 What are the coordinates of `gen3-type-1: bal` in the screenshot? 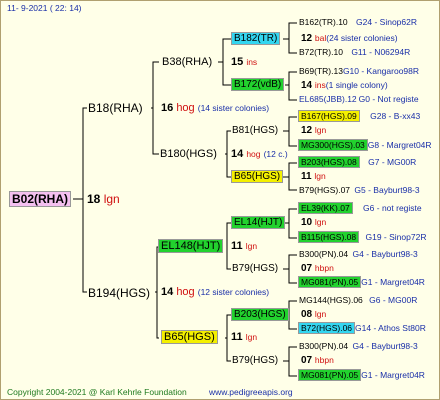 It's located at (320, 38).